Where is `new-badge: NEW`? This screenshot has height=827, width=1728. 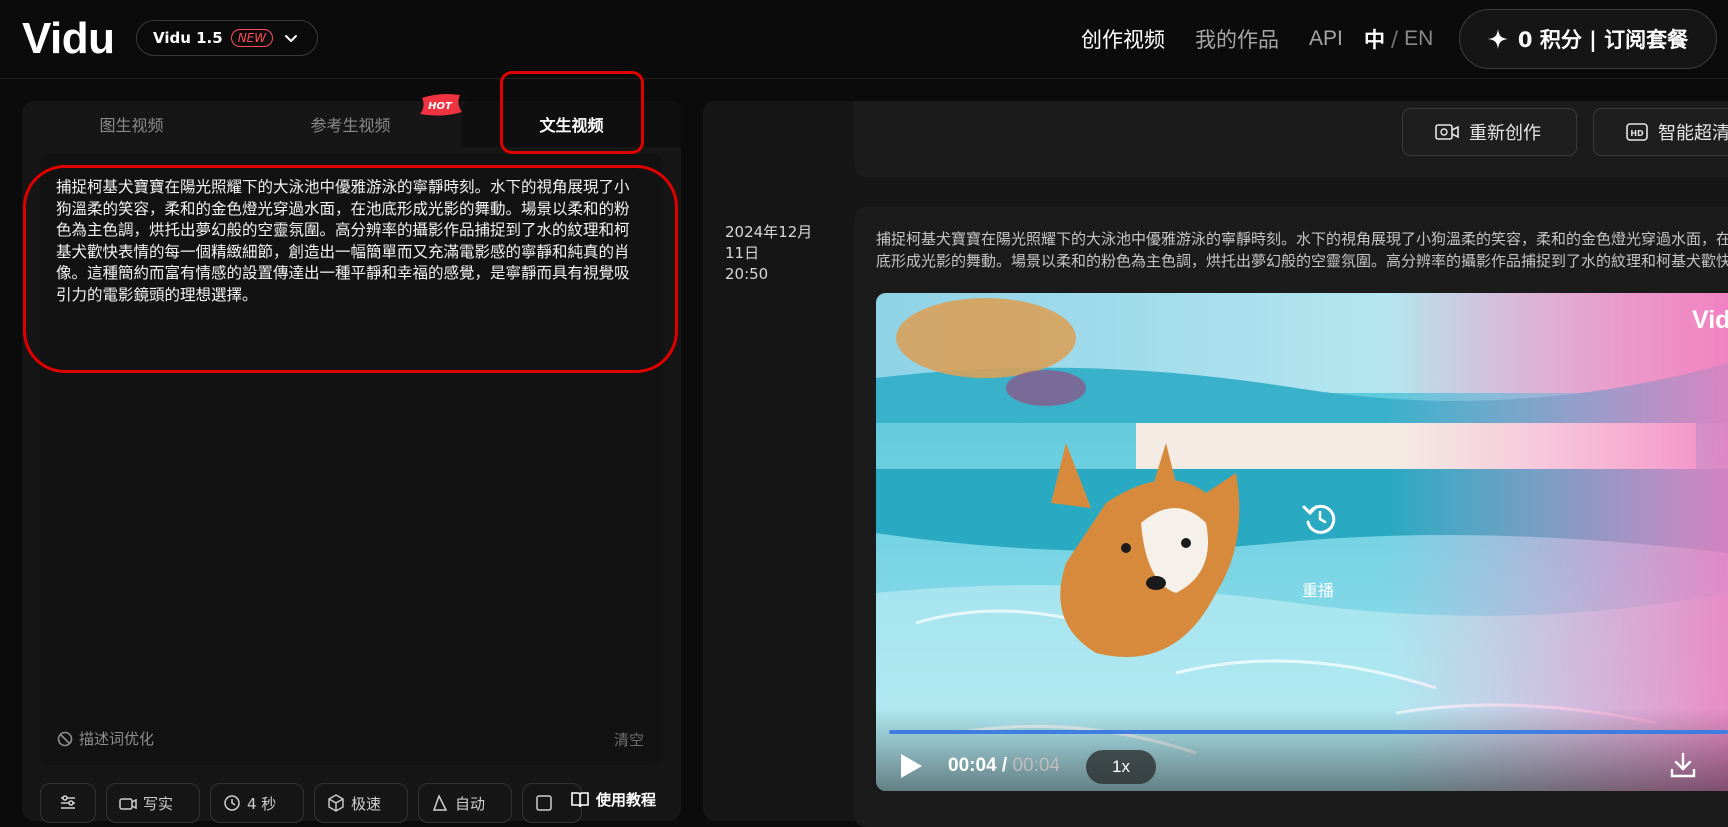 new-badge: NEW is located at coordinates (252, 38).